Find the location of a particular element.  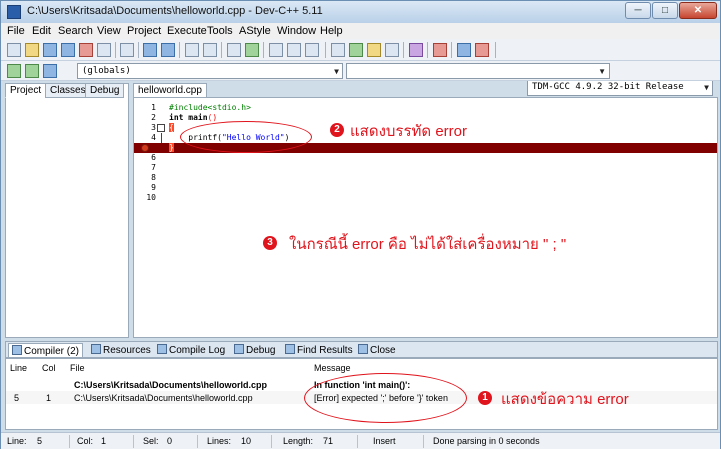

compiler-select: TDM-GCC 4.9.2 32-bit Release ▼ is located at coordinates (620, 87).